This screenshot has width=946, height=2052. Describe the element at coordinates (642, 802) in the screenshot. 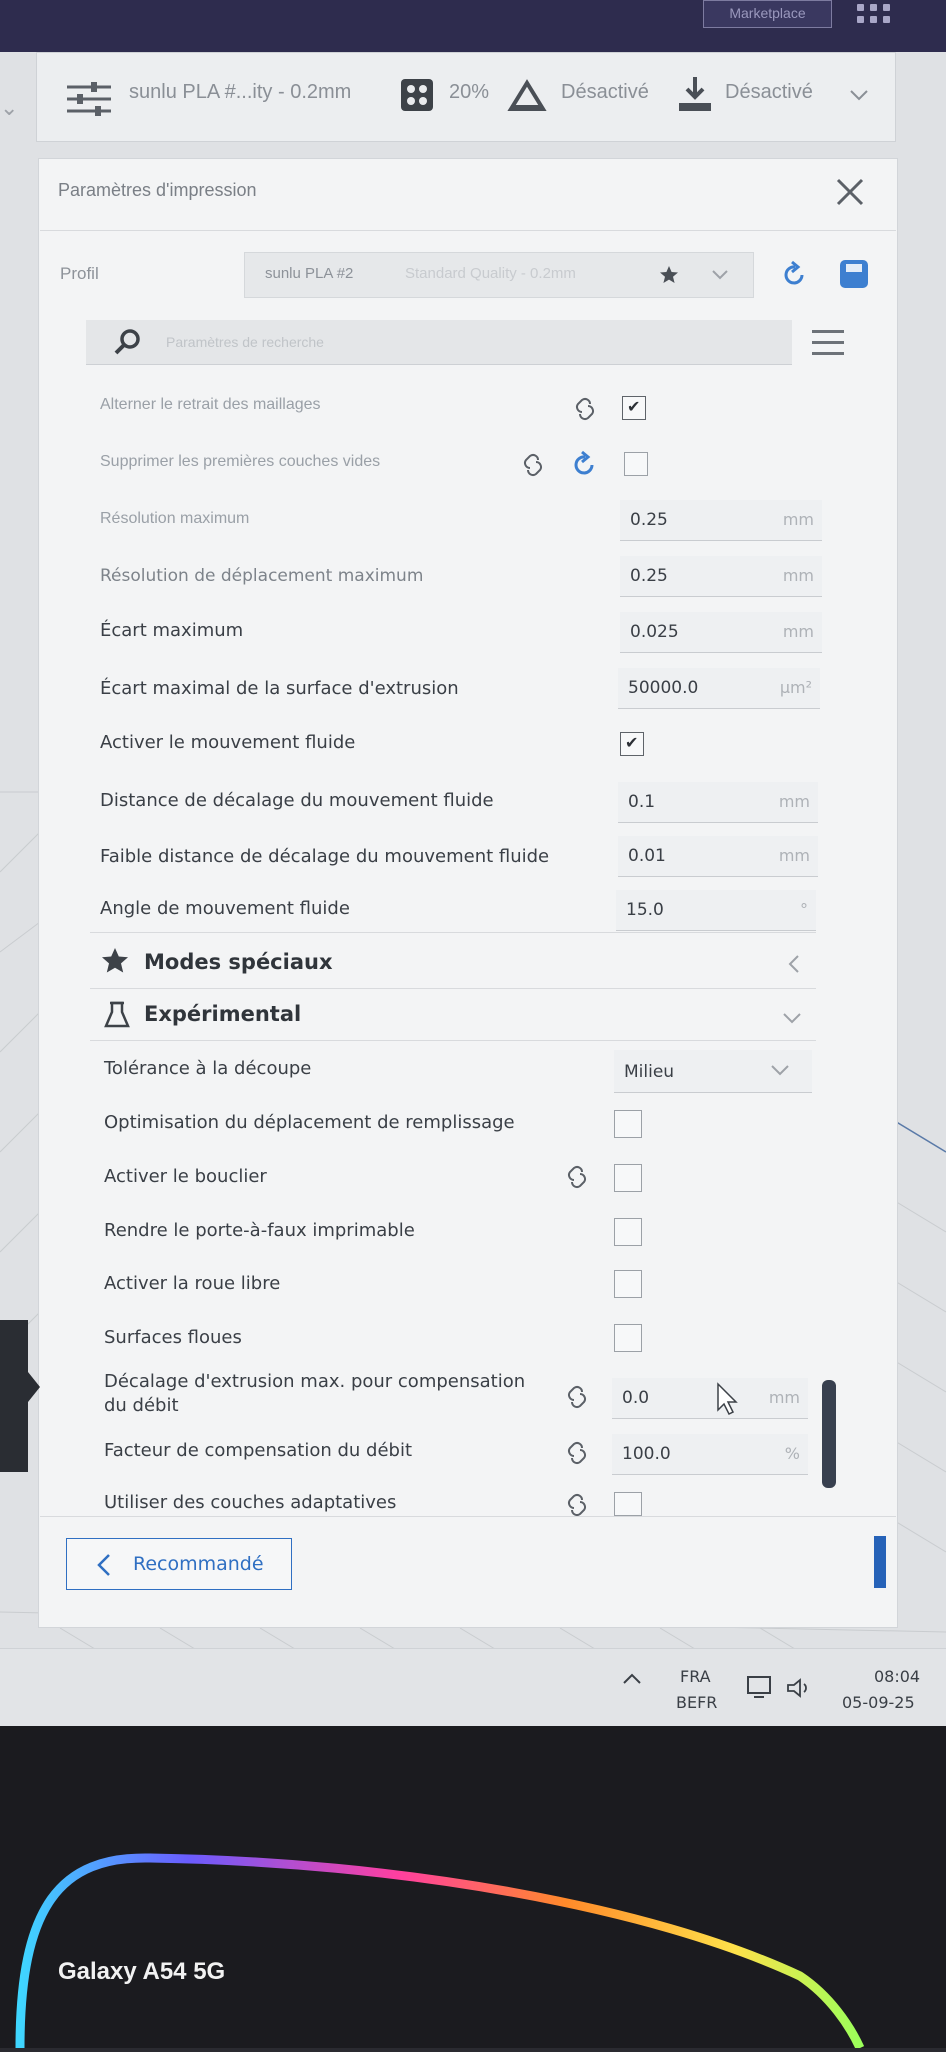

I see `field-value: 0.1` at that location.